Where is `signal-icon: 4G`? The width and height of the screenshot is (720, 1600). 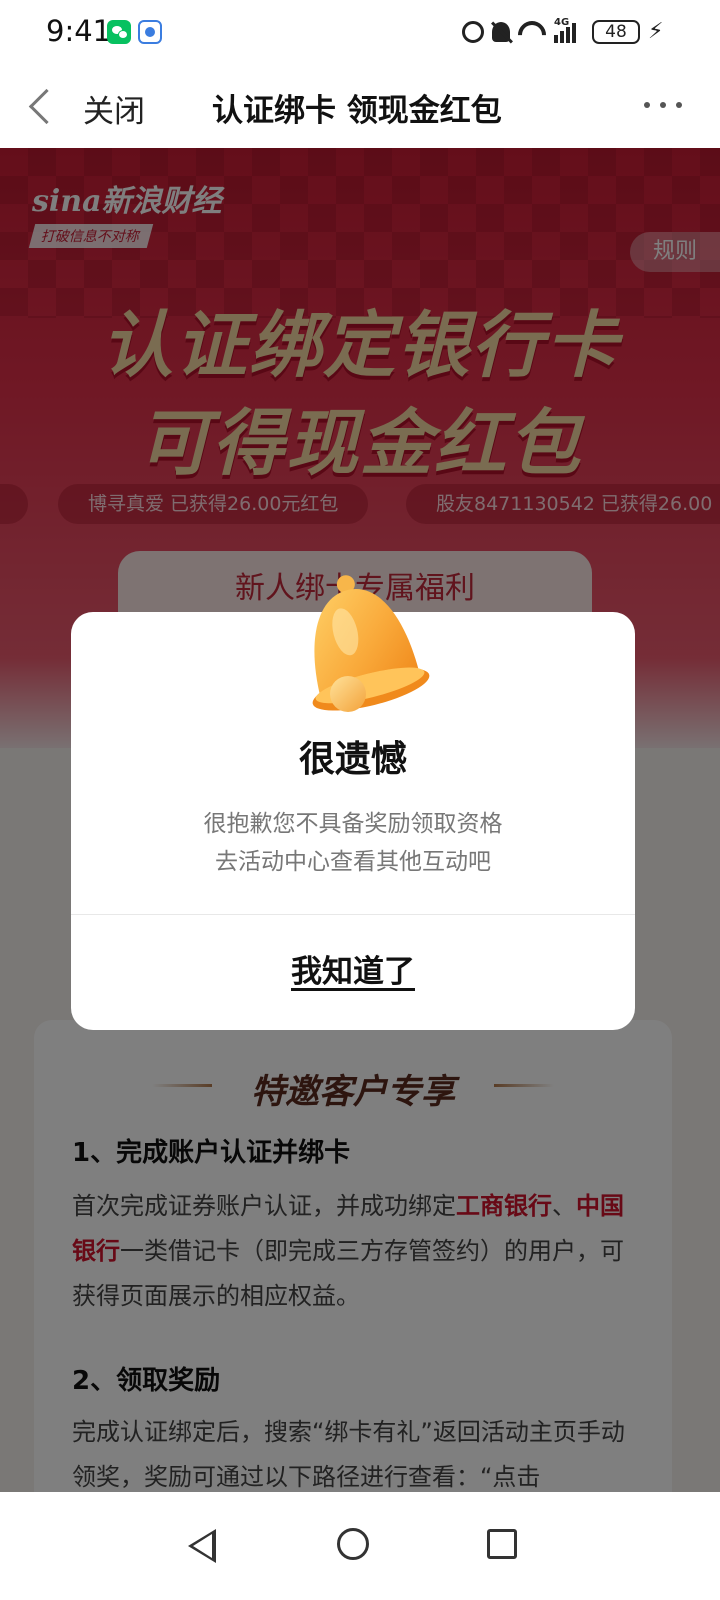 signal-icon: 4G is located at coordinates (569, 30).